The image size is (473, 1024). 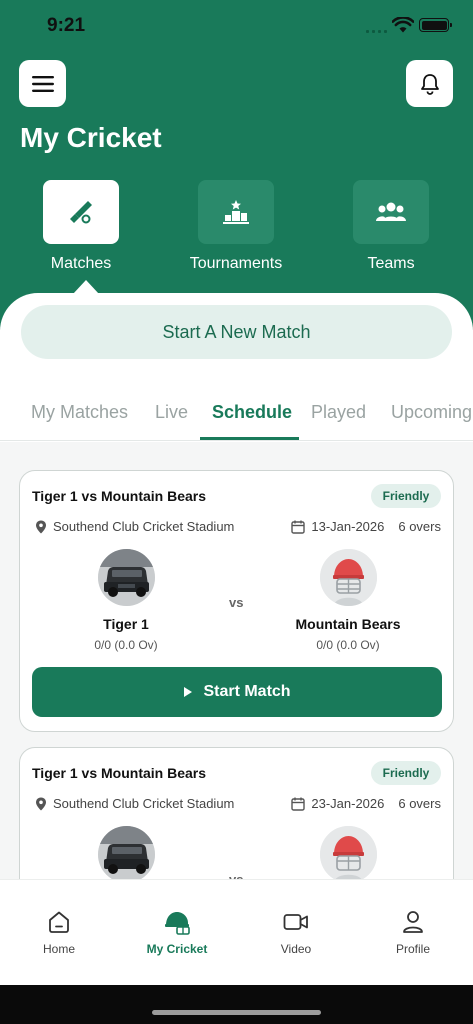 I want to click on notifications-button, so click(x=429, y=83).